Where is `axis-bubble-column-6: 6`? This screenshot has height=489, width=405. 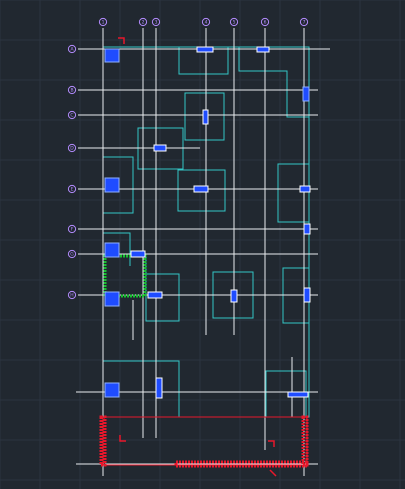
axis-bubble-column-6: 6 is located at coordinates (265, 22).